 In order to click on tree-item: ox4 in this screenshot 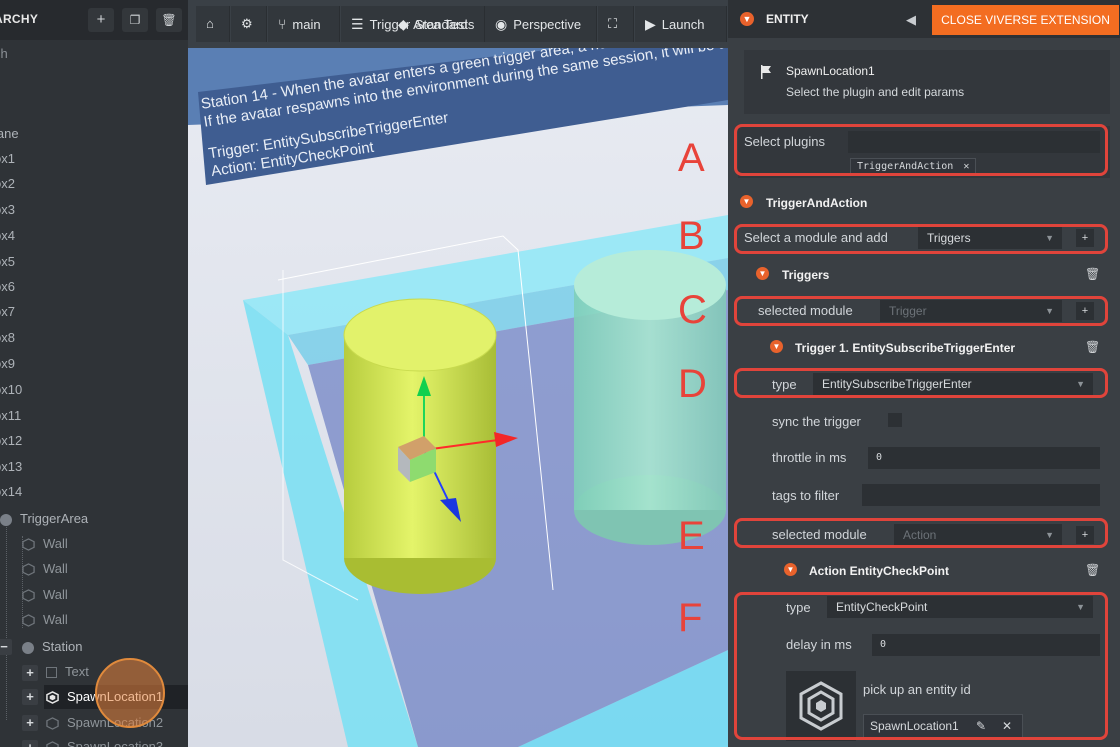, I will do `click(7, 236)`.